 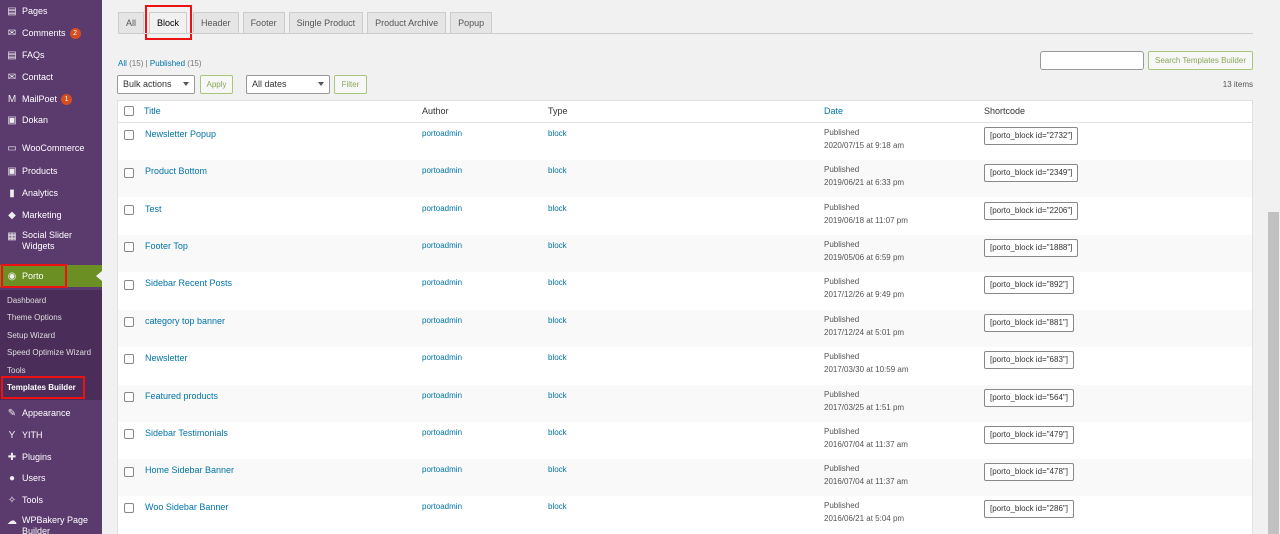 I want to click on row-shortcode: [porto_block id="881"], so click(x=1029, y=323).